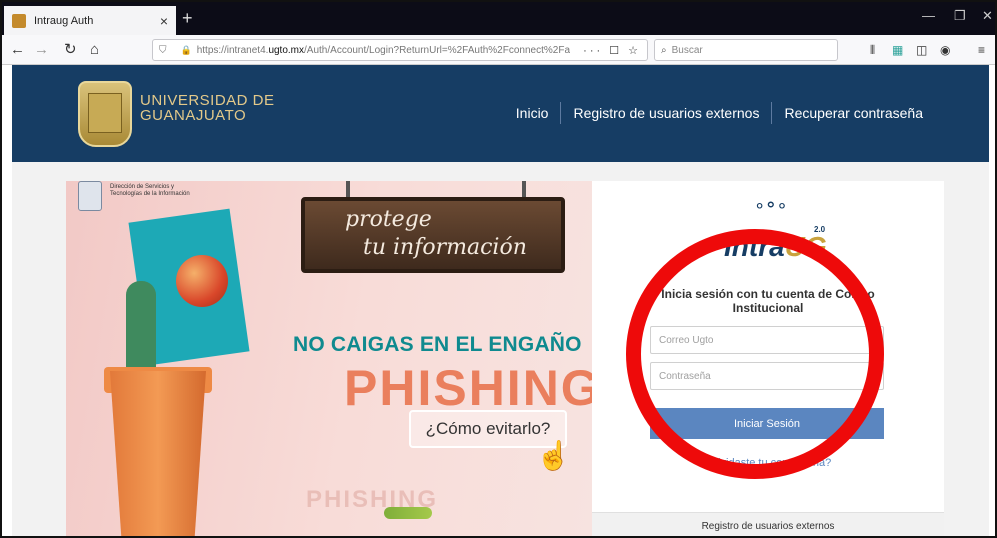  Describe the element at coordinates (666, 113) in the screenshot. I see `nav-registro-externos: Registro de usuarios externos` at that location.